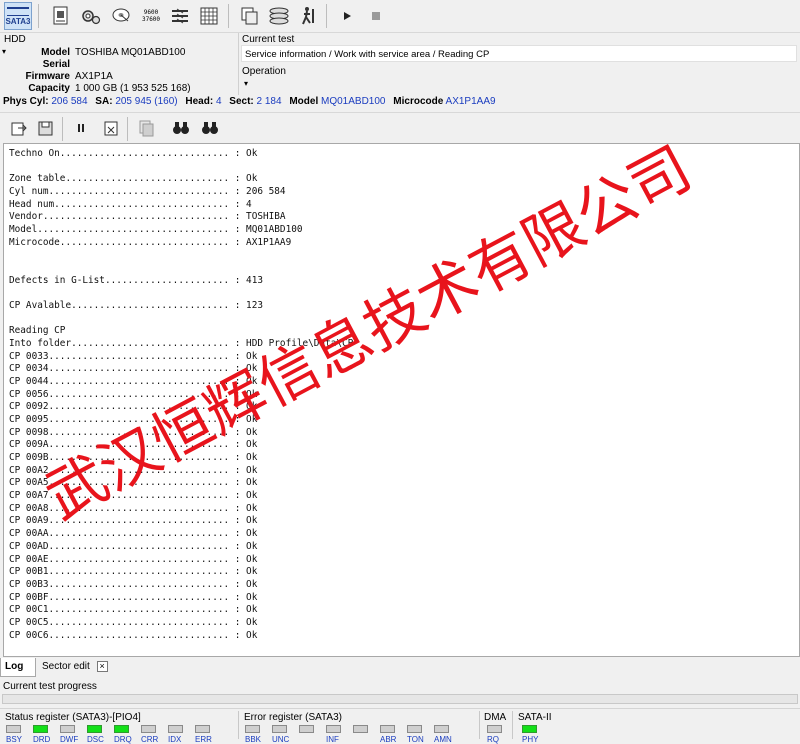  What do you see at coordinates (414, 729) in the screenshot?
I see `led-ton` at bounding box center [414, 729].